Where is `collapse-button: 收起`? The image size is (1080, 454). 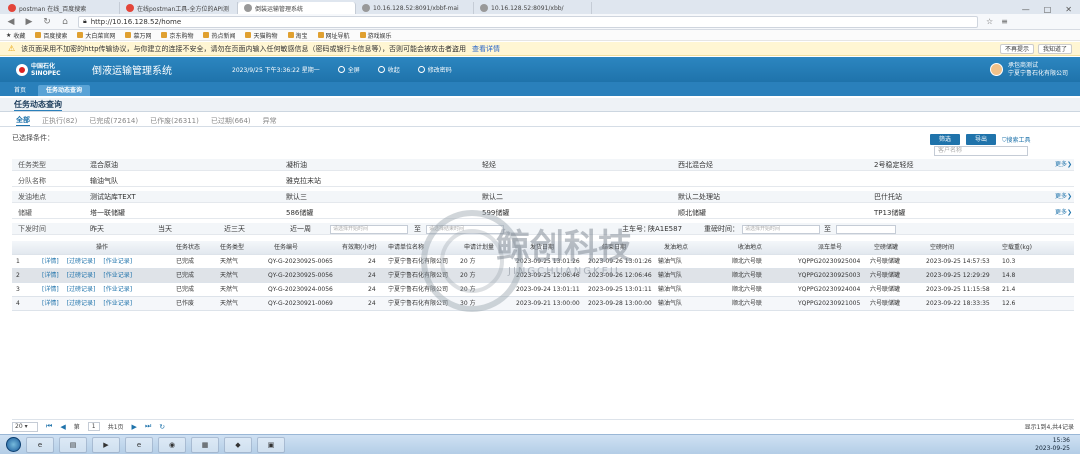 collapse-button: 收起 is located at coordinates (388, 69).